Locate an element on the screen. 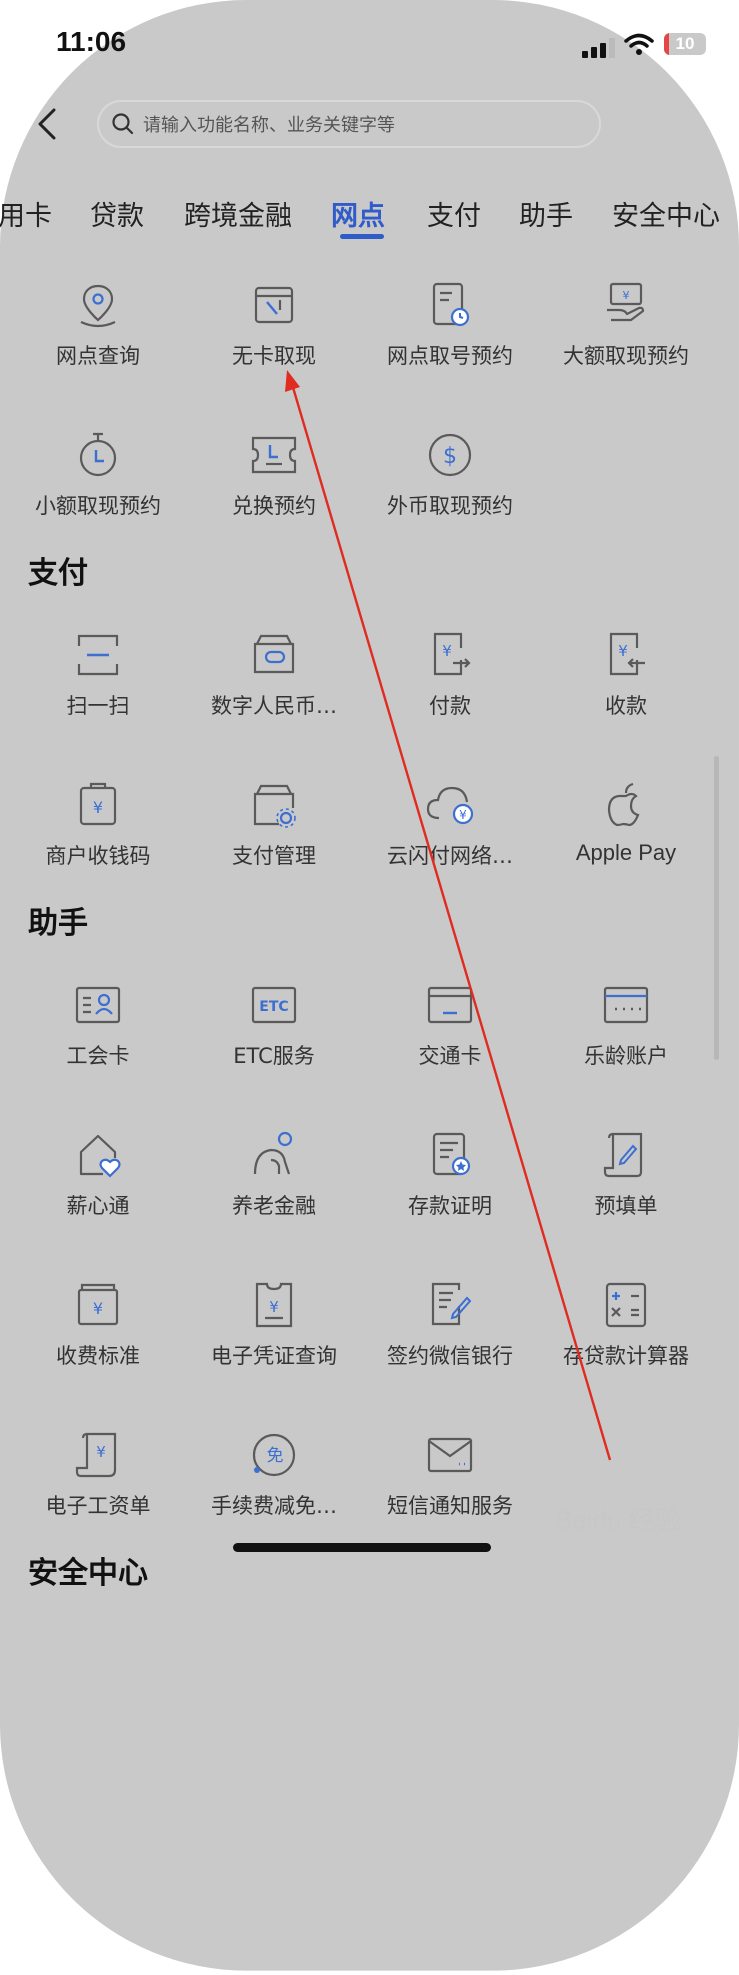 The image size is (739, 1975). item-label: 交通卡 is located at coordinates (450, 1056).